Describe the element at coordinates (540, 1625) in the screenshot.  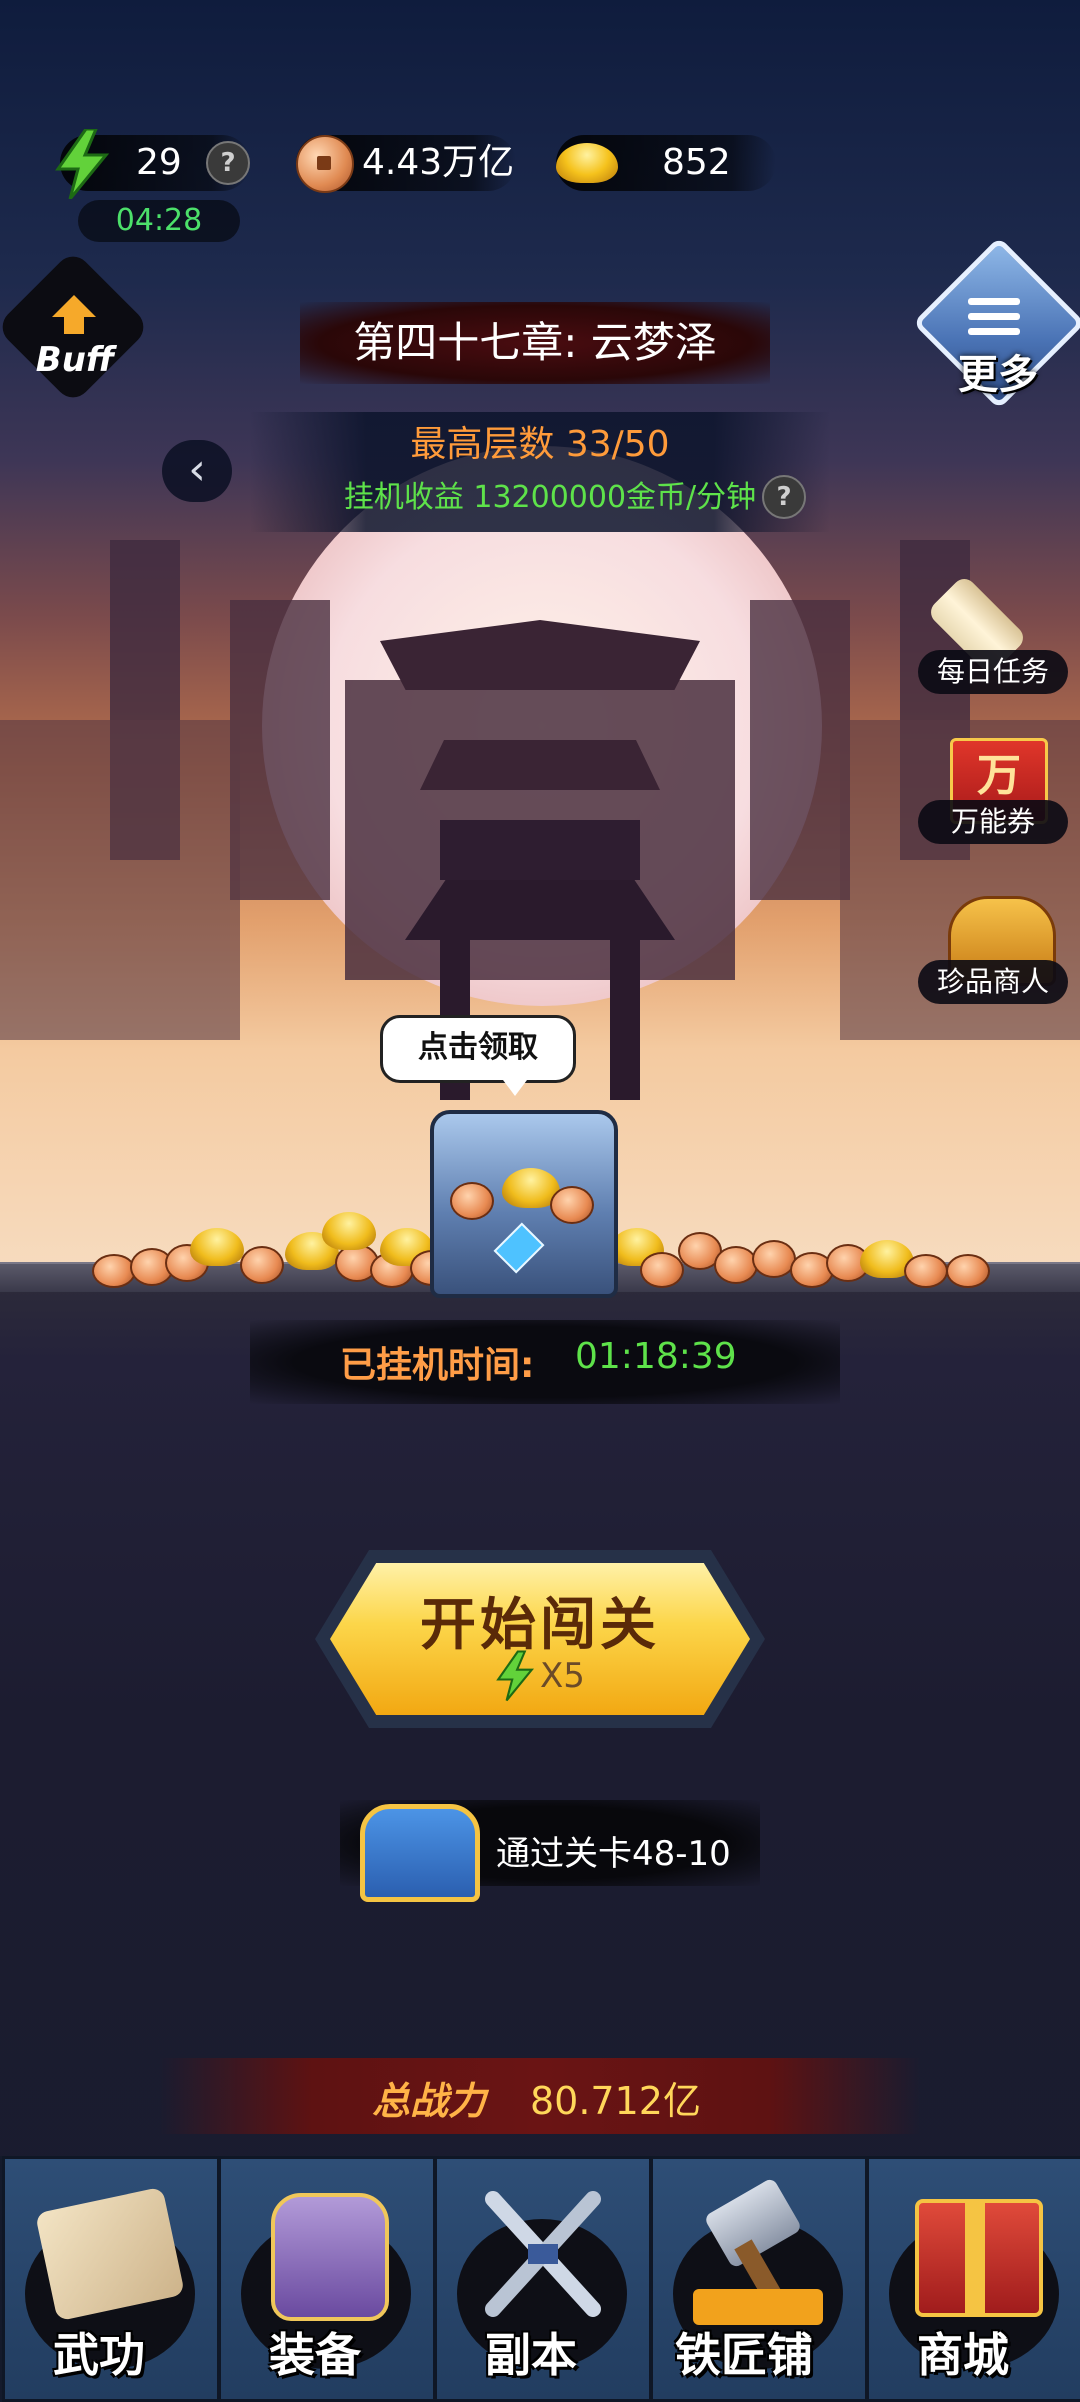
I see `start-button-label: 开始闯关` at that location.